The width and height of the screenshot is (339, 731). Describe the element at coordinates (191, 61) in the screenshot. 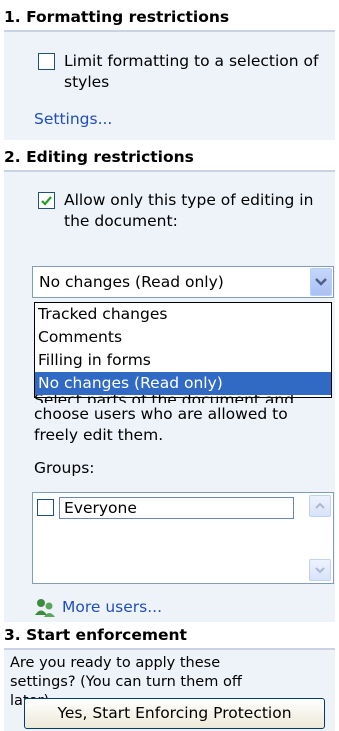

I see `limit-formatting-label-line1: Limit formatting to a selection of` at that location.